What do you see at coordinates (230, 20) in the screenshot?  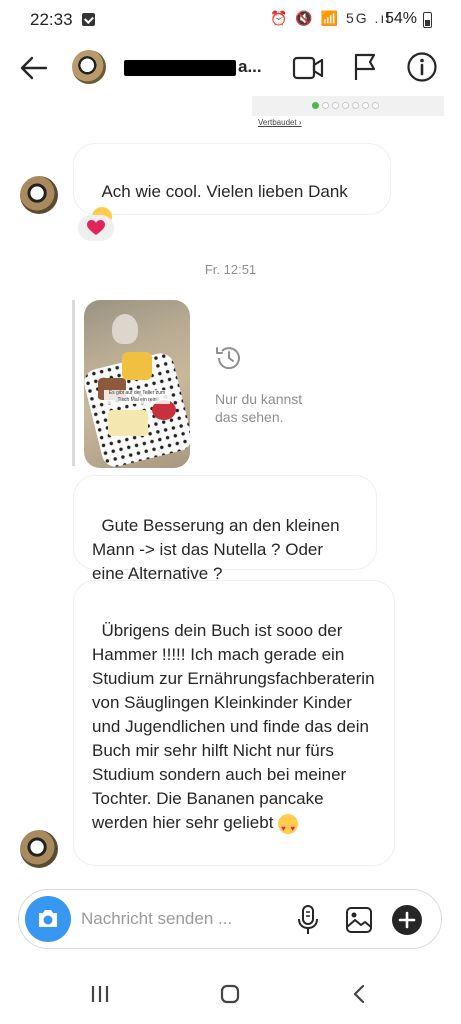 I see `status-bar: 22:33 ⏰ 🔇 📶 5G .ıl 54%` at bounding box center [230, 20].